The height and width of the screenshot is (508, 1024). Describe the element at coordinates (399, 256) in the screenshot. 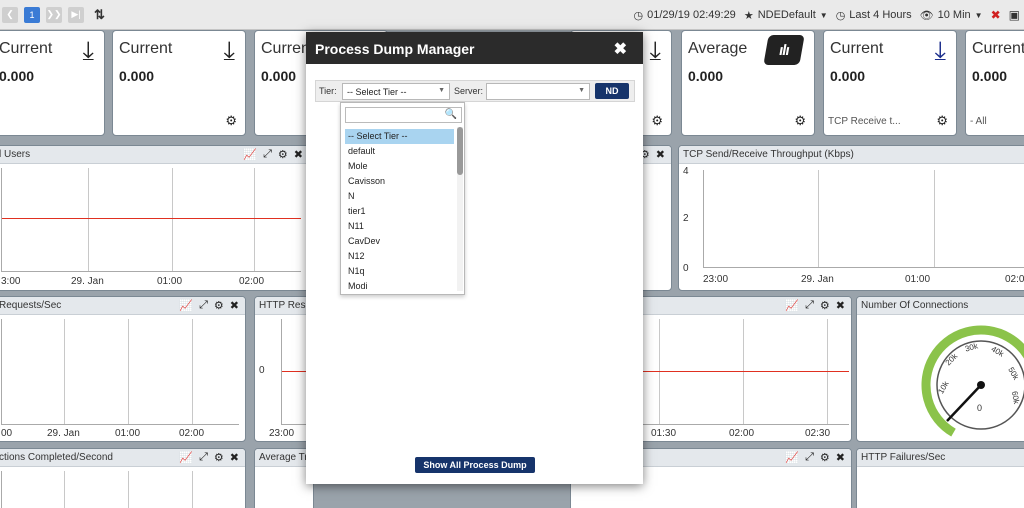

I see `tier-option: N12` at that location.